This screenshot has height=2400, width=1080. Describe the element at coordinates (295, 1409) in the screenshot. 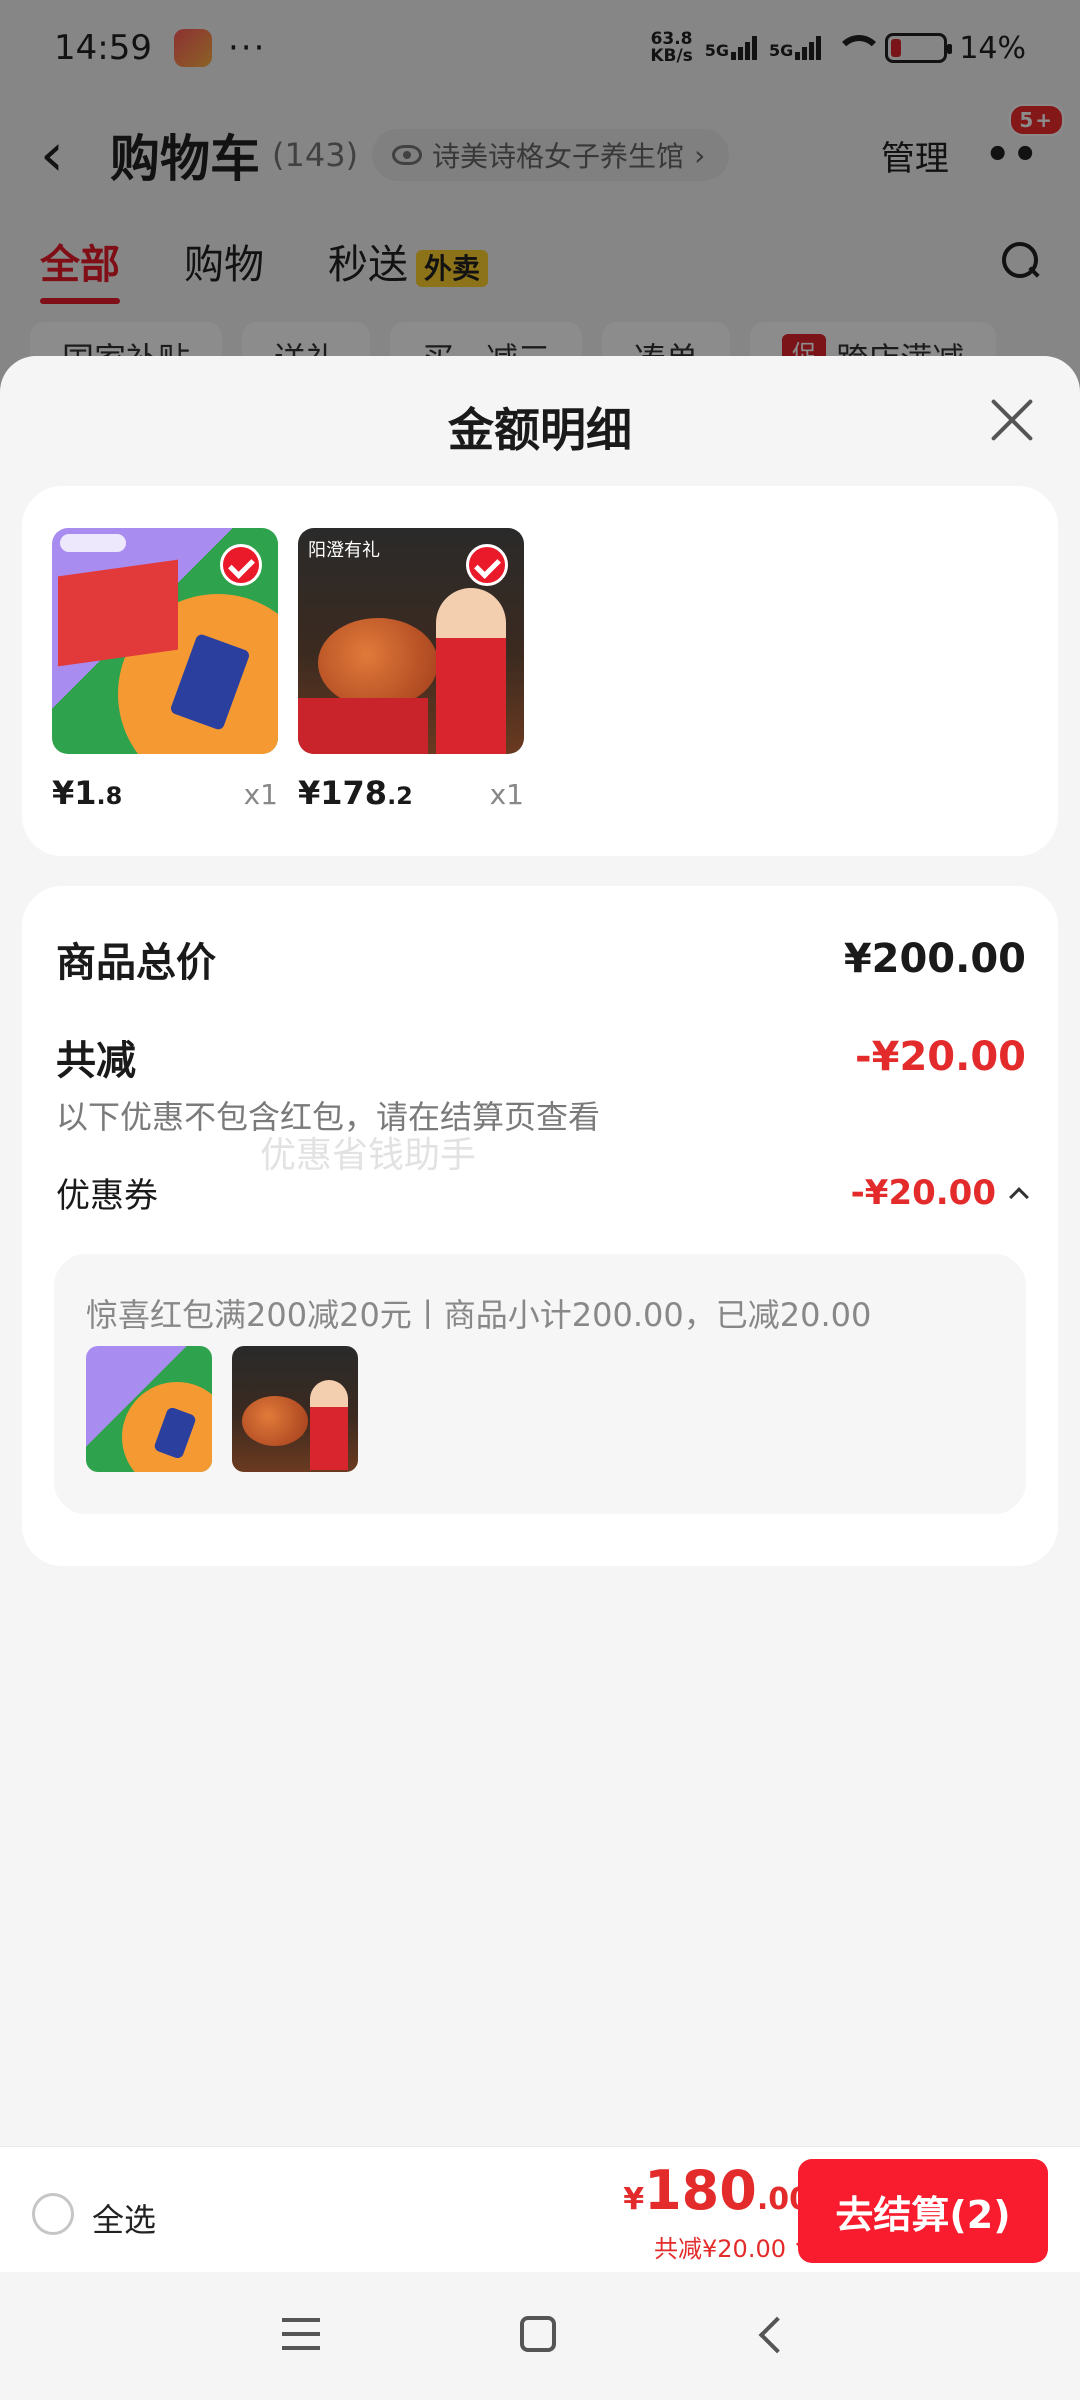

I see `crab-thumbnail` at that location.